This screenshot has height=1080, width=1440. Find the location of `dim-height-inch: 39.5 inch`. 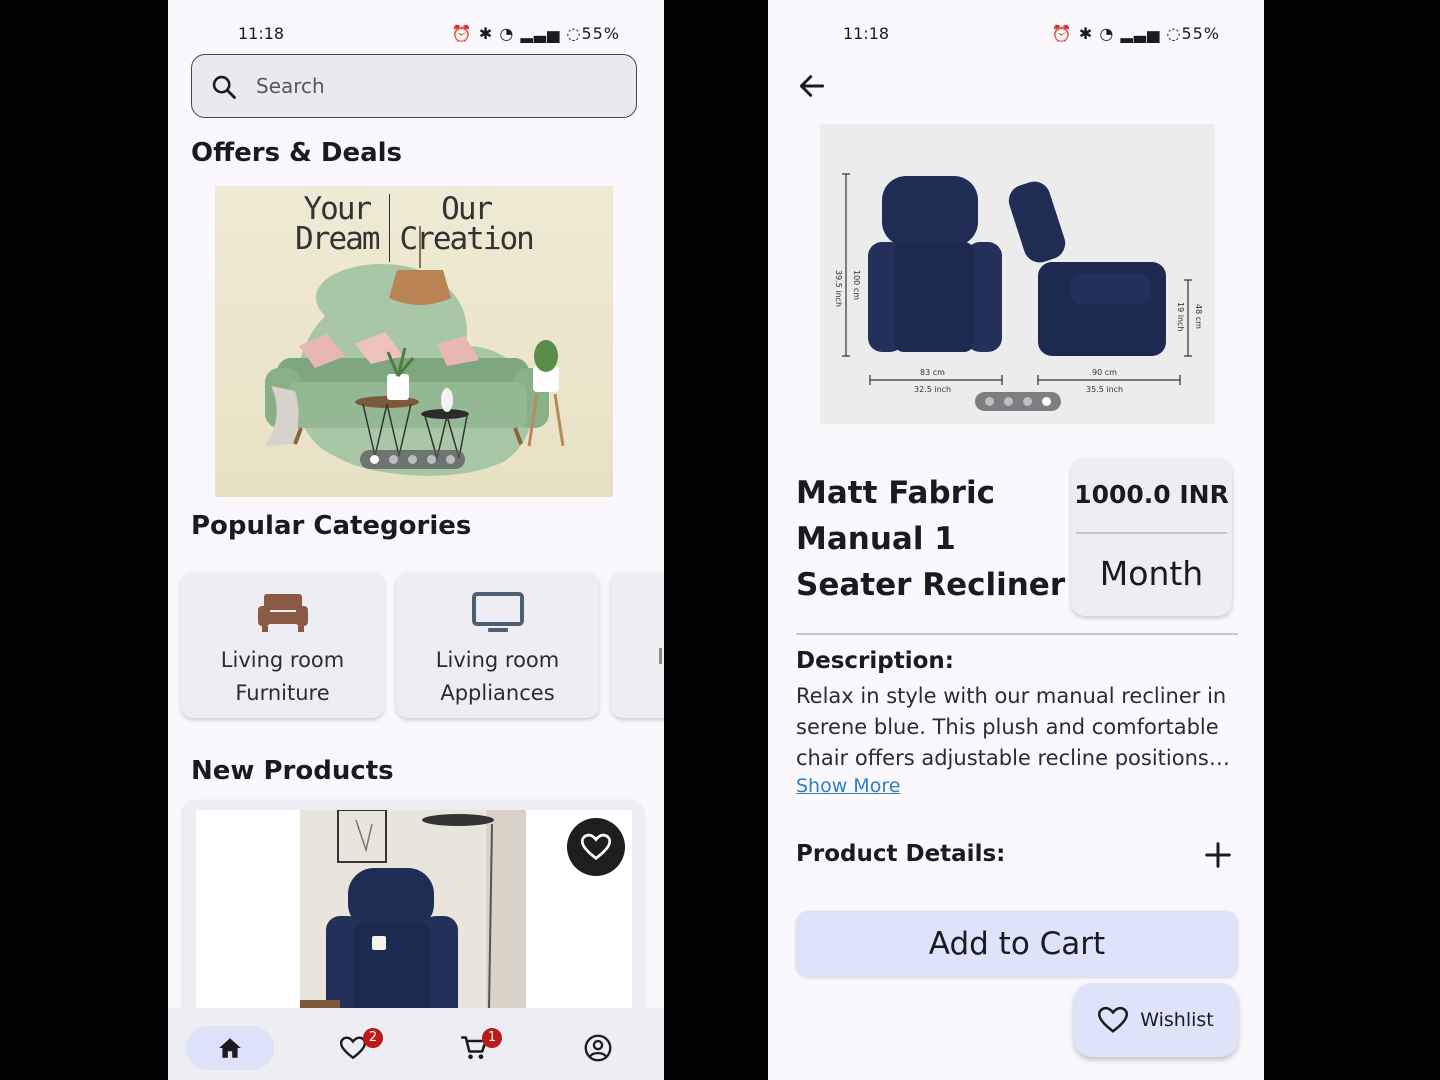

dim-height-inch: 39.5 inch is located at coordinates (838, 288).